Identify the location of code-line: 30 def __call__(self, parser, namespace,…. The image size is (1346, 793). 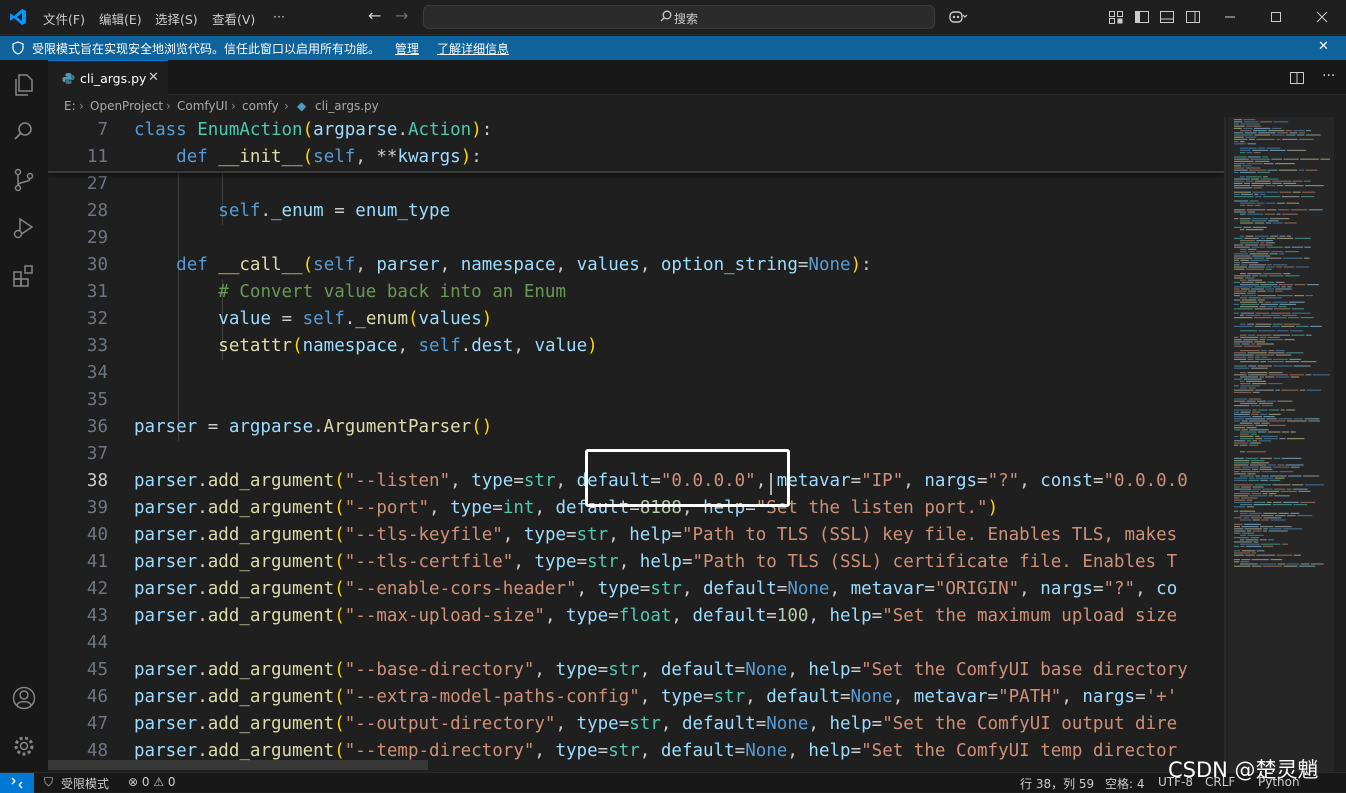
(636, 265).